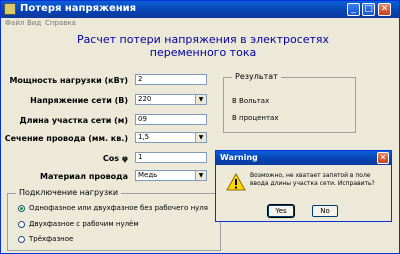  What do you see at coordinates (145, 99) in the screenshot?
I see `voltage-value: 220` at bounding box center [145, 99].